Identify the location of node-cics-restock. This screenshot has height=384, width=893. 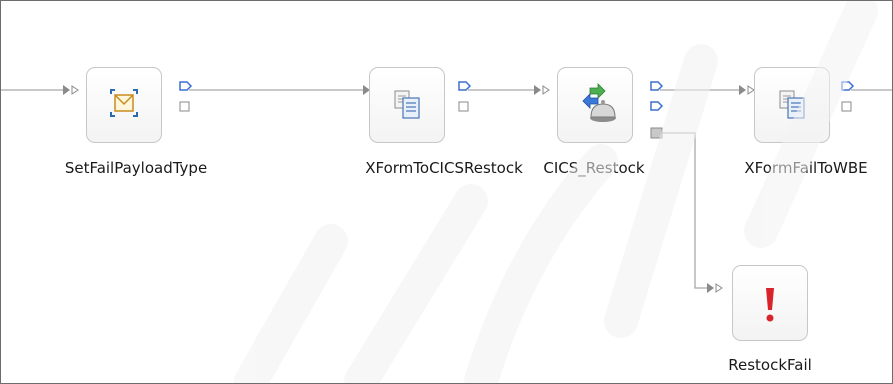
(595, 105).